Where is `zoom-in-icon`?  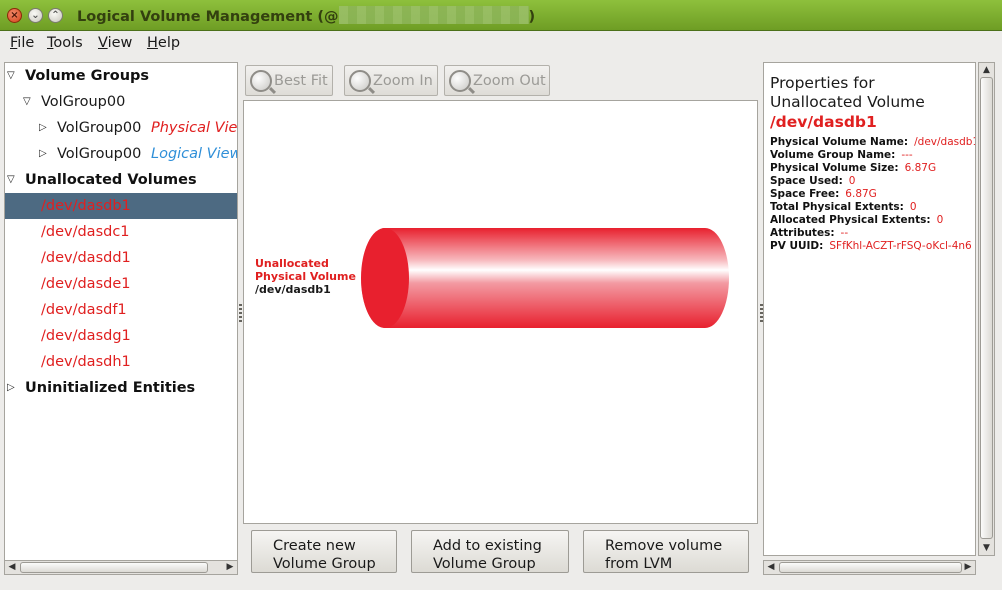
zoom-in-icon is located at coordinates (360, 80).